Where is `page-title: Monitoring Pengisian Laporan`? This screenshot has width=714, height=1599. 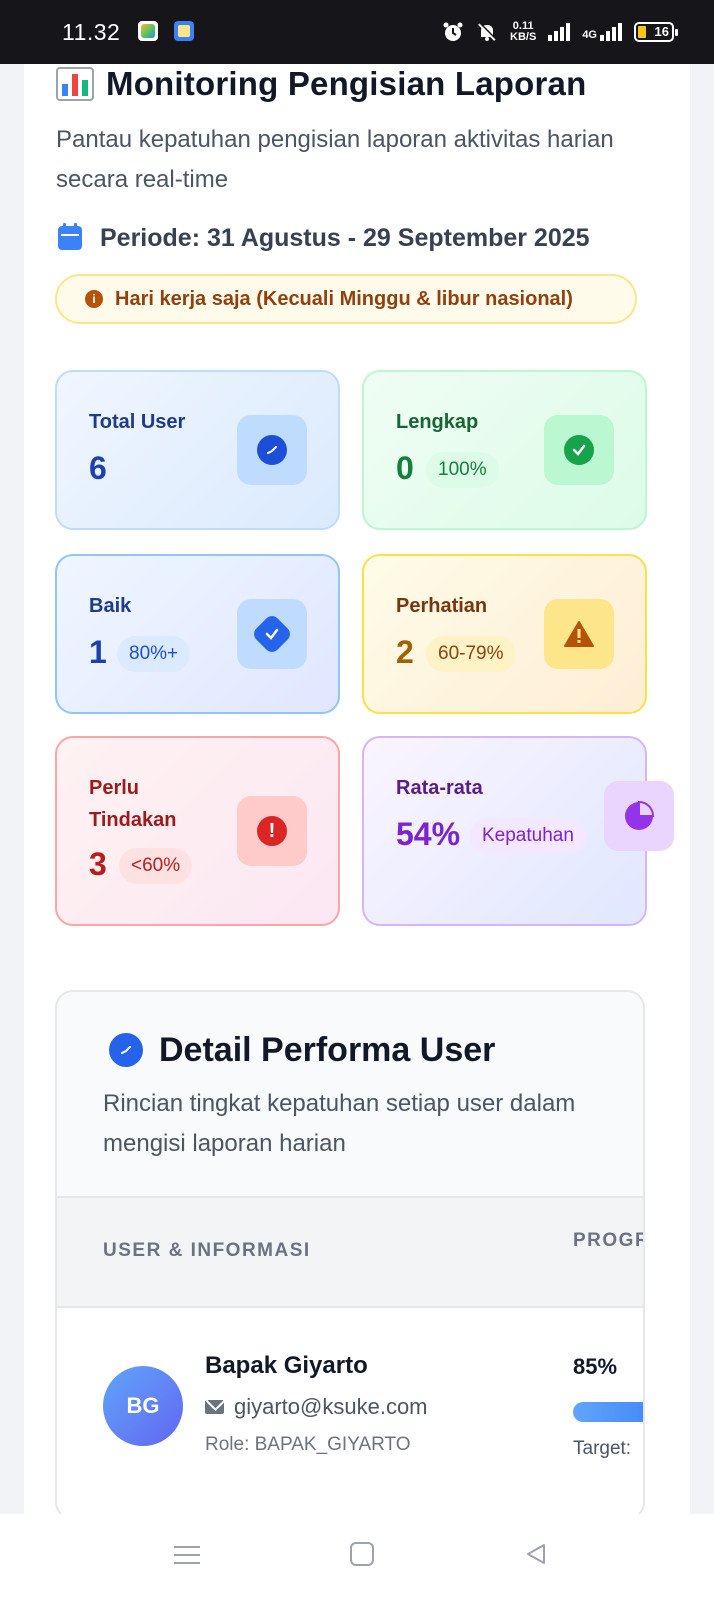
page-title: Monitoring Pengisian Laporan is located at coordinates (346, 83).